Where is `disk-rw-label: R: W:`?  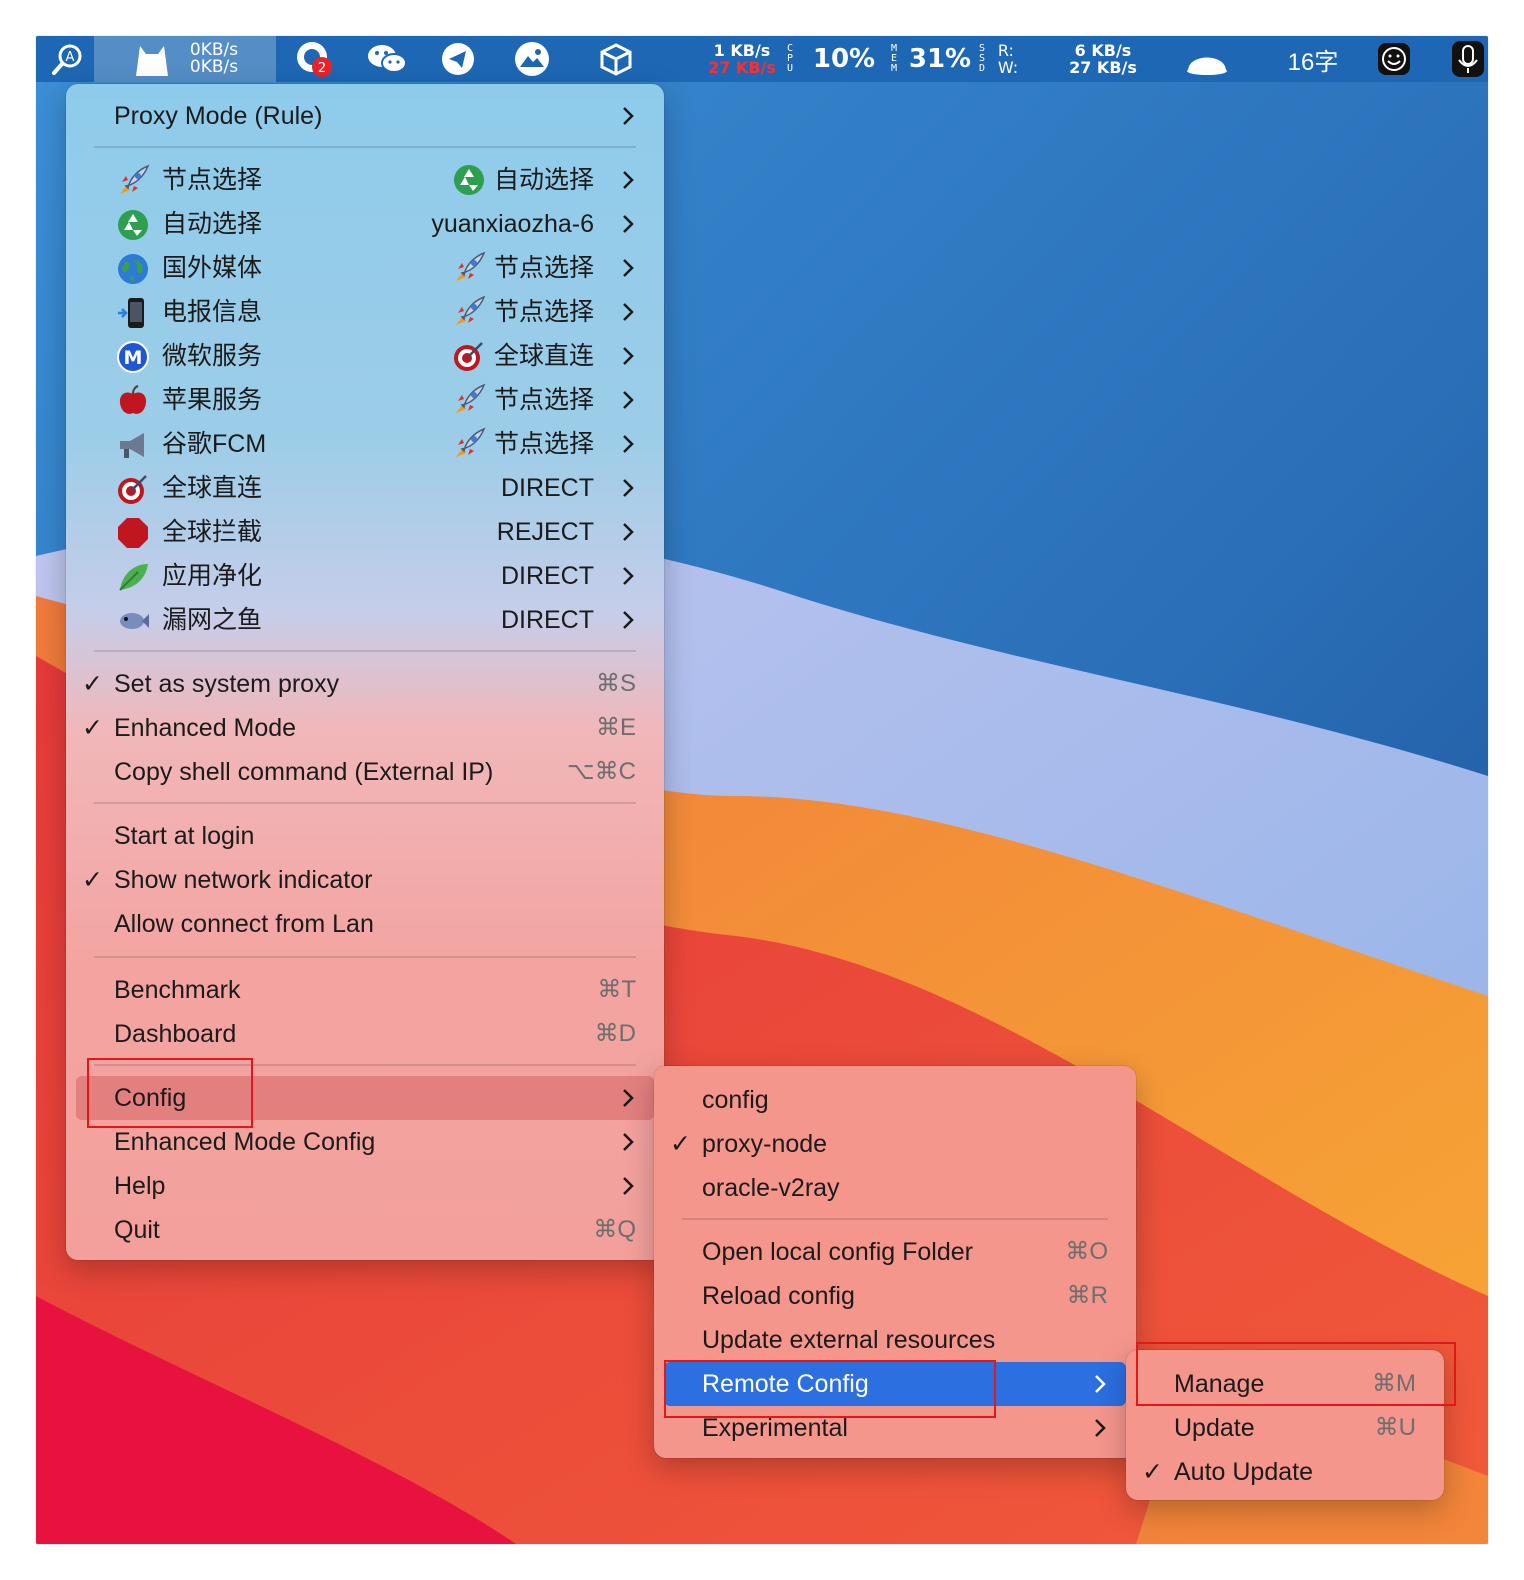 disk-rw-label: R: W: is located at coordinates (1008, 59).